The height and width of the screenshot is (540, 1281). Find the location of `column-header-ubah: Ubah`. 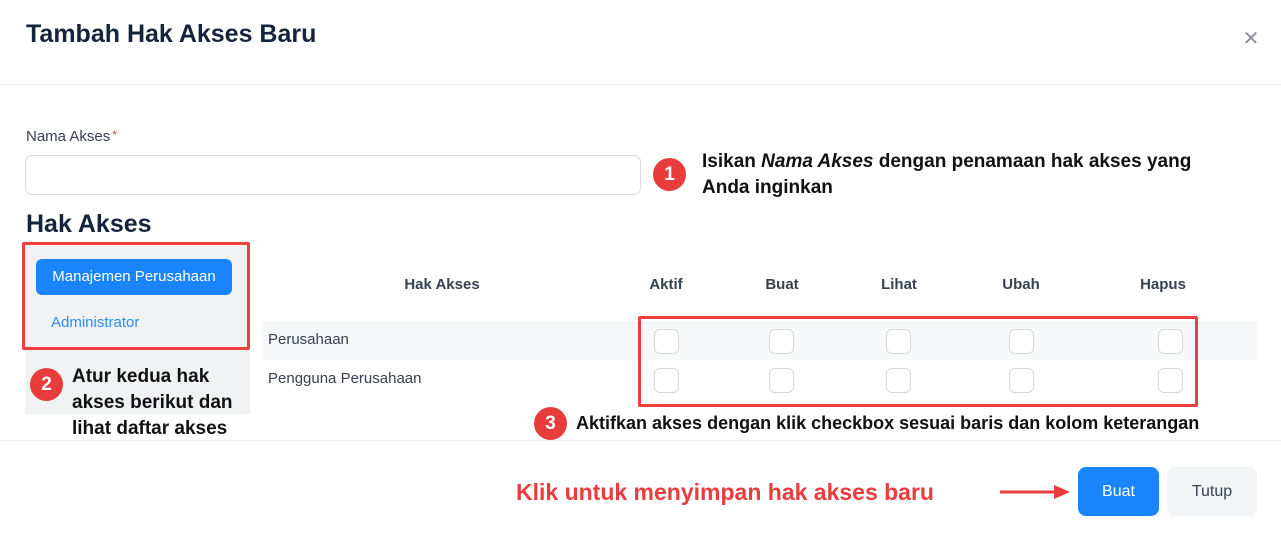

column-header-ubah: Ubah is located at coordinates (1021, 284).